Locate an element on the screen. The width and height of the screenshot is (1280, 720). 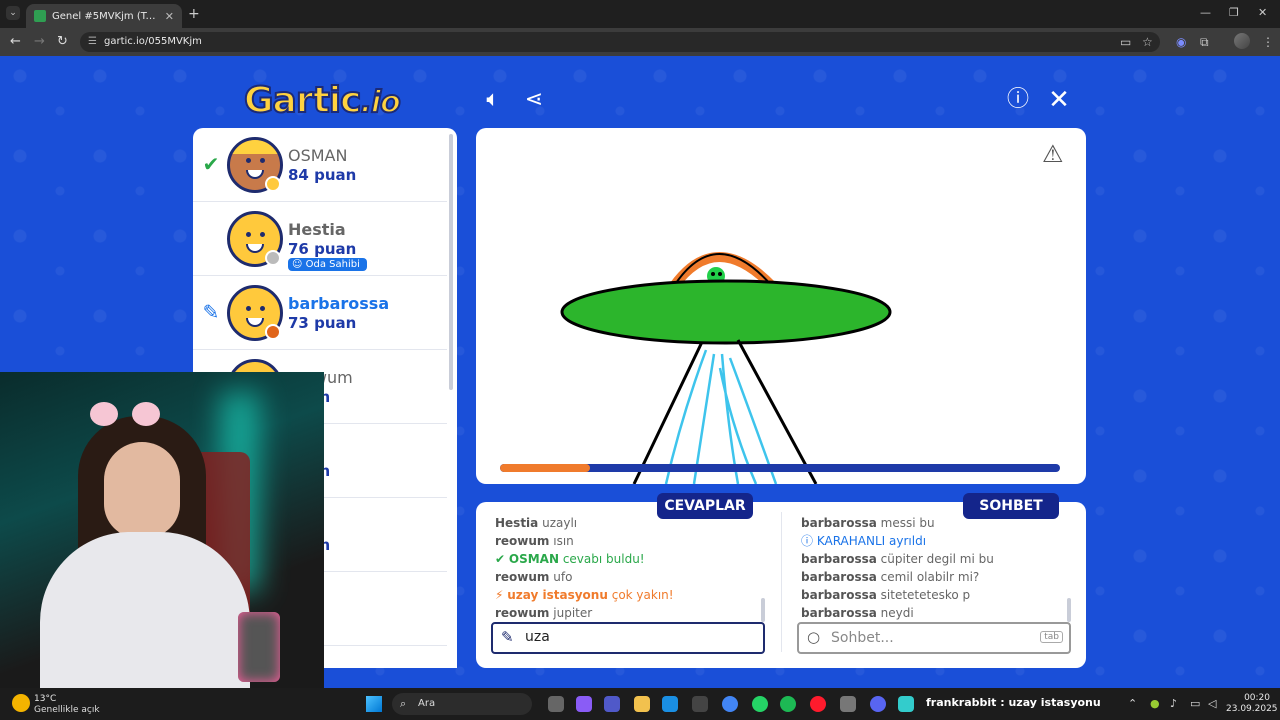
browser-tab: Genel #5MVKjm (Türkçe) - Gartic.io ✕ is located at coordinates (104, 16).